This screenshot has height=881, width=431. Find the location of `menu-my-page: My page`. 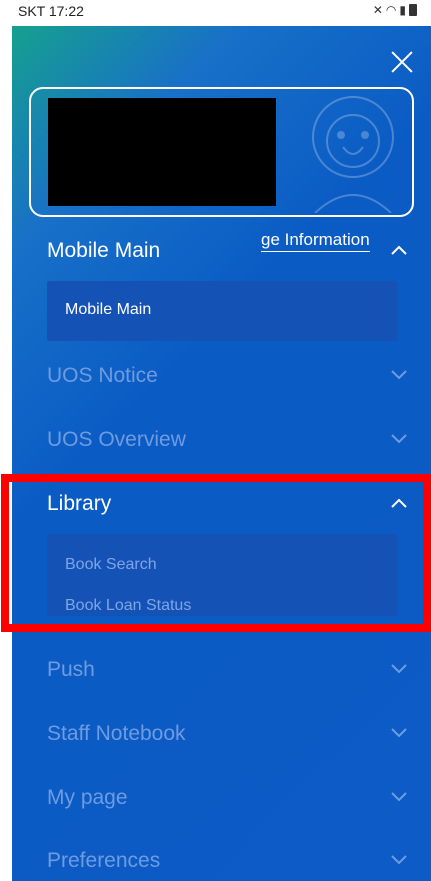

menu-my-page: My page is located at coordinates (227, 801).